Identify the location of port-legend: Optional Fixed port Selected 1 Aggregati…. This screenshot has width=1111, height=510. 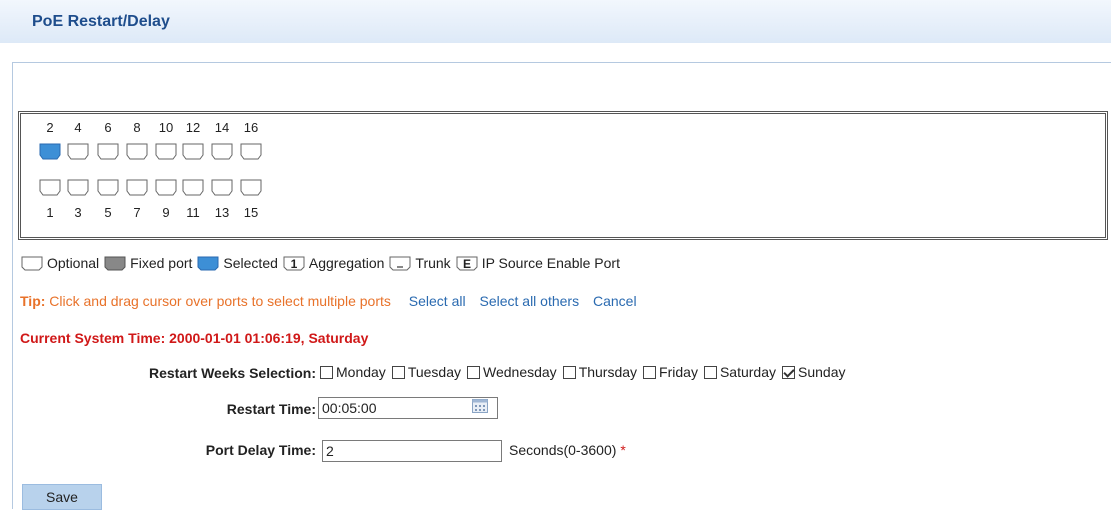
(322, 263).